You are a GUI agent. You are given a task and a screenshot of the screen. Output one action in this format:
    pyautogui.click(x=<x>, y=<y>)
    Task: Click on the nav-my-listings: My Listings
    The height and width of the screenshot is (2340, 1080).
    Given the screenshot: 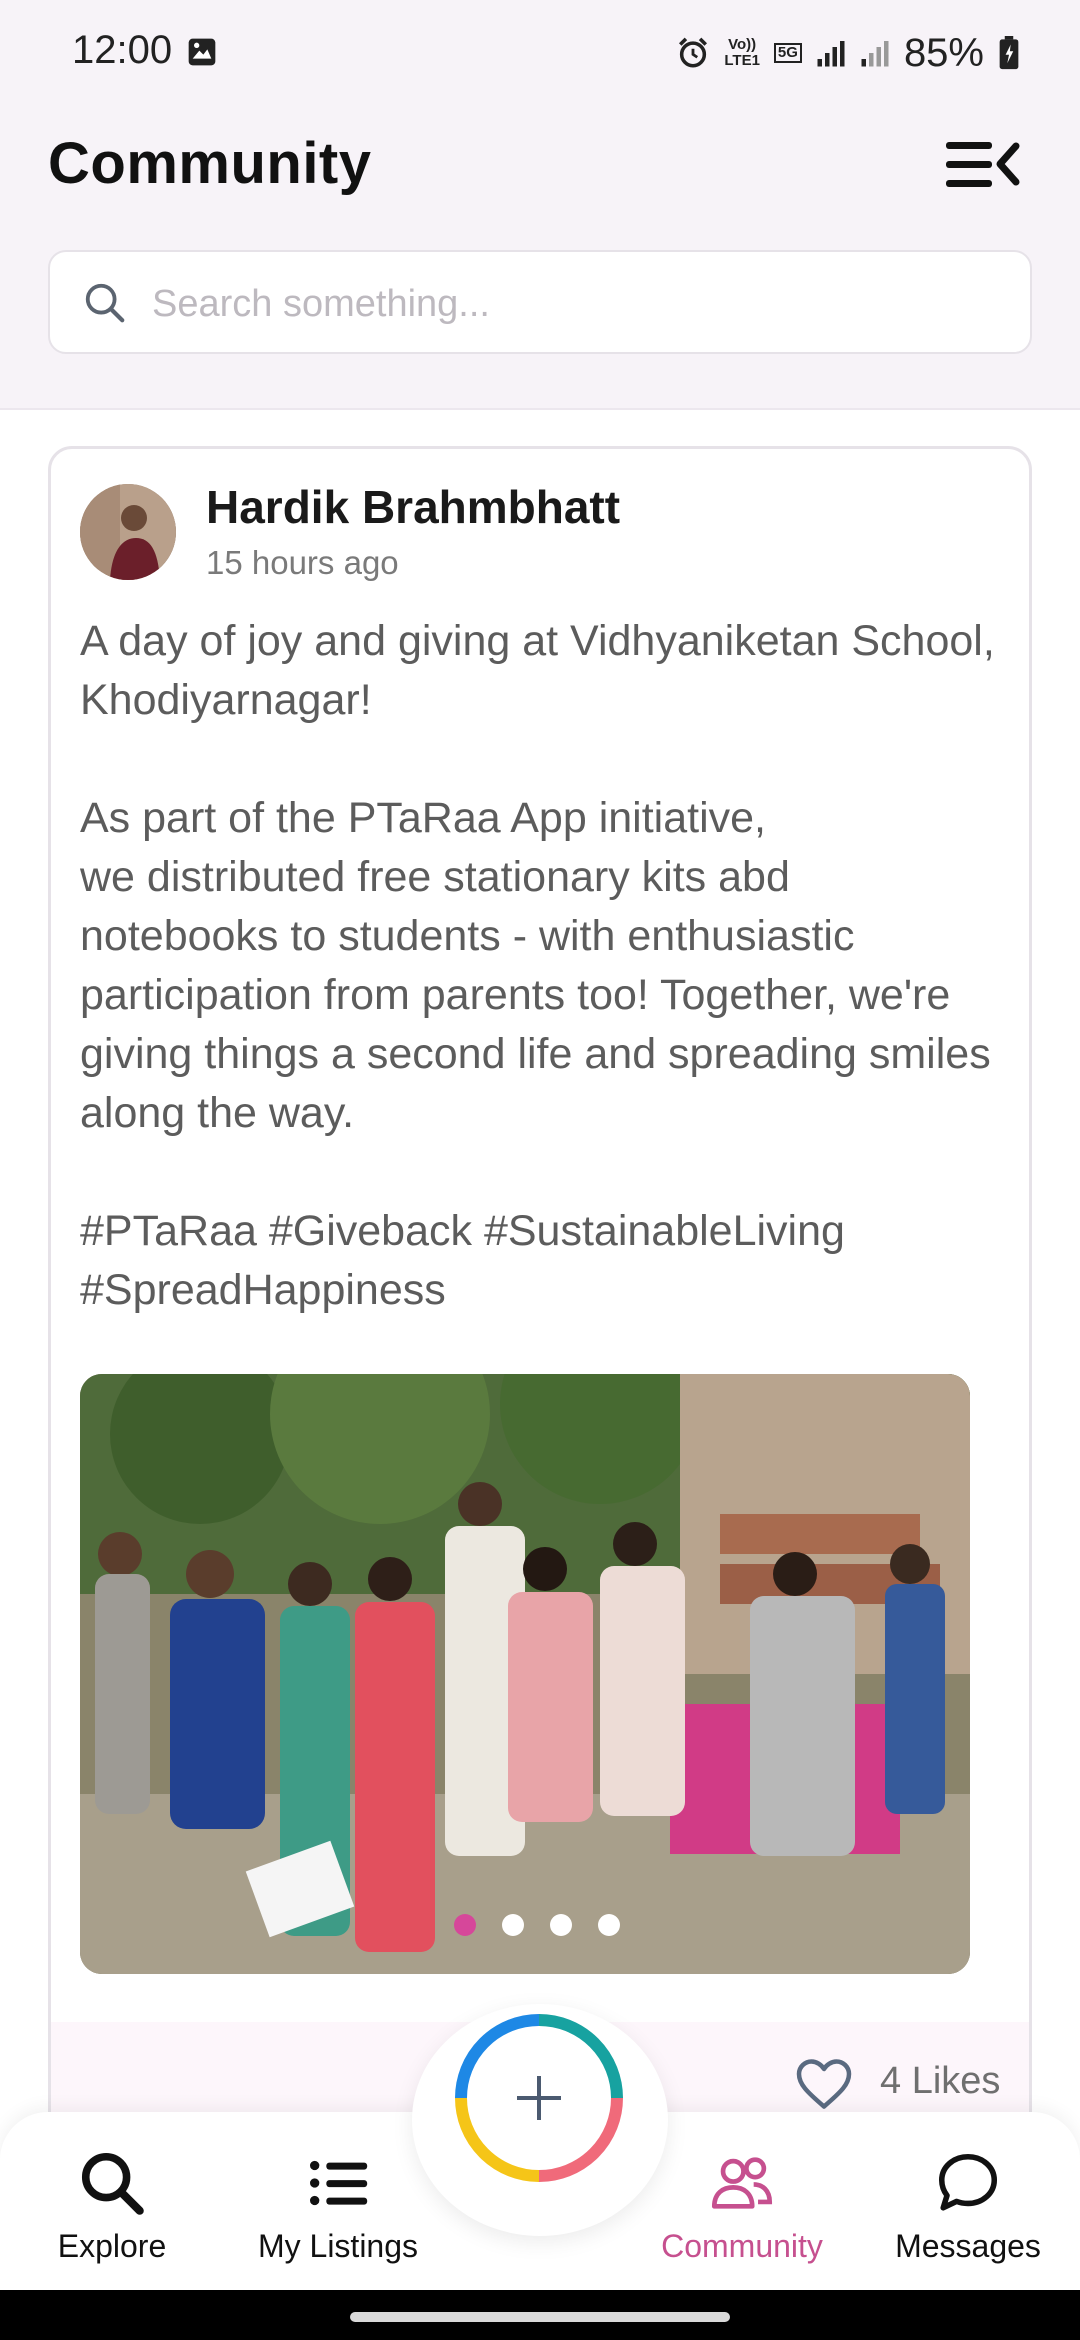 What is the action you would take?
    pyautogui.click(x=338, y=2206)
    